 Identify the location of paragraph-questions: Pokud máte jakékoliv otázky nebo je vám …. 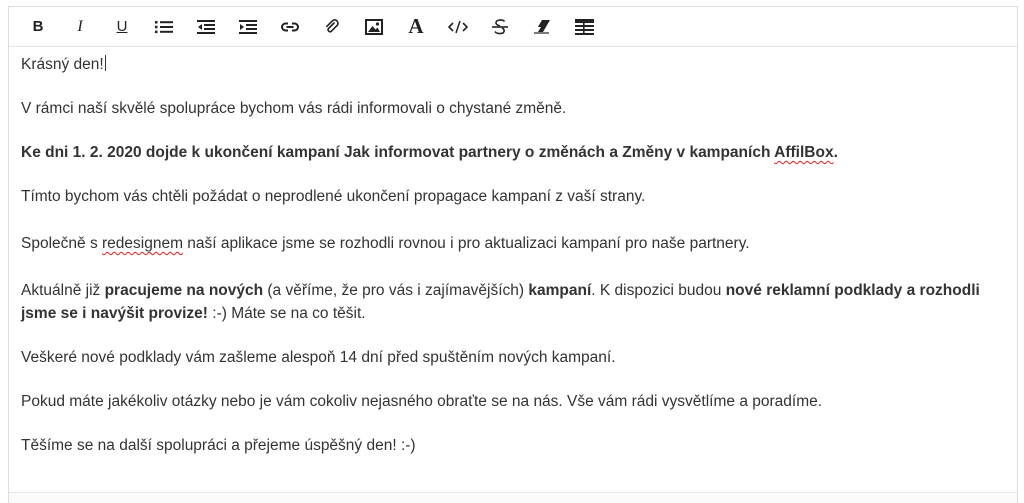
(422, 401).